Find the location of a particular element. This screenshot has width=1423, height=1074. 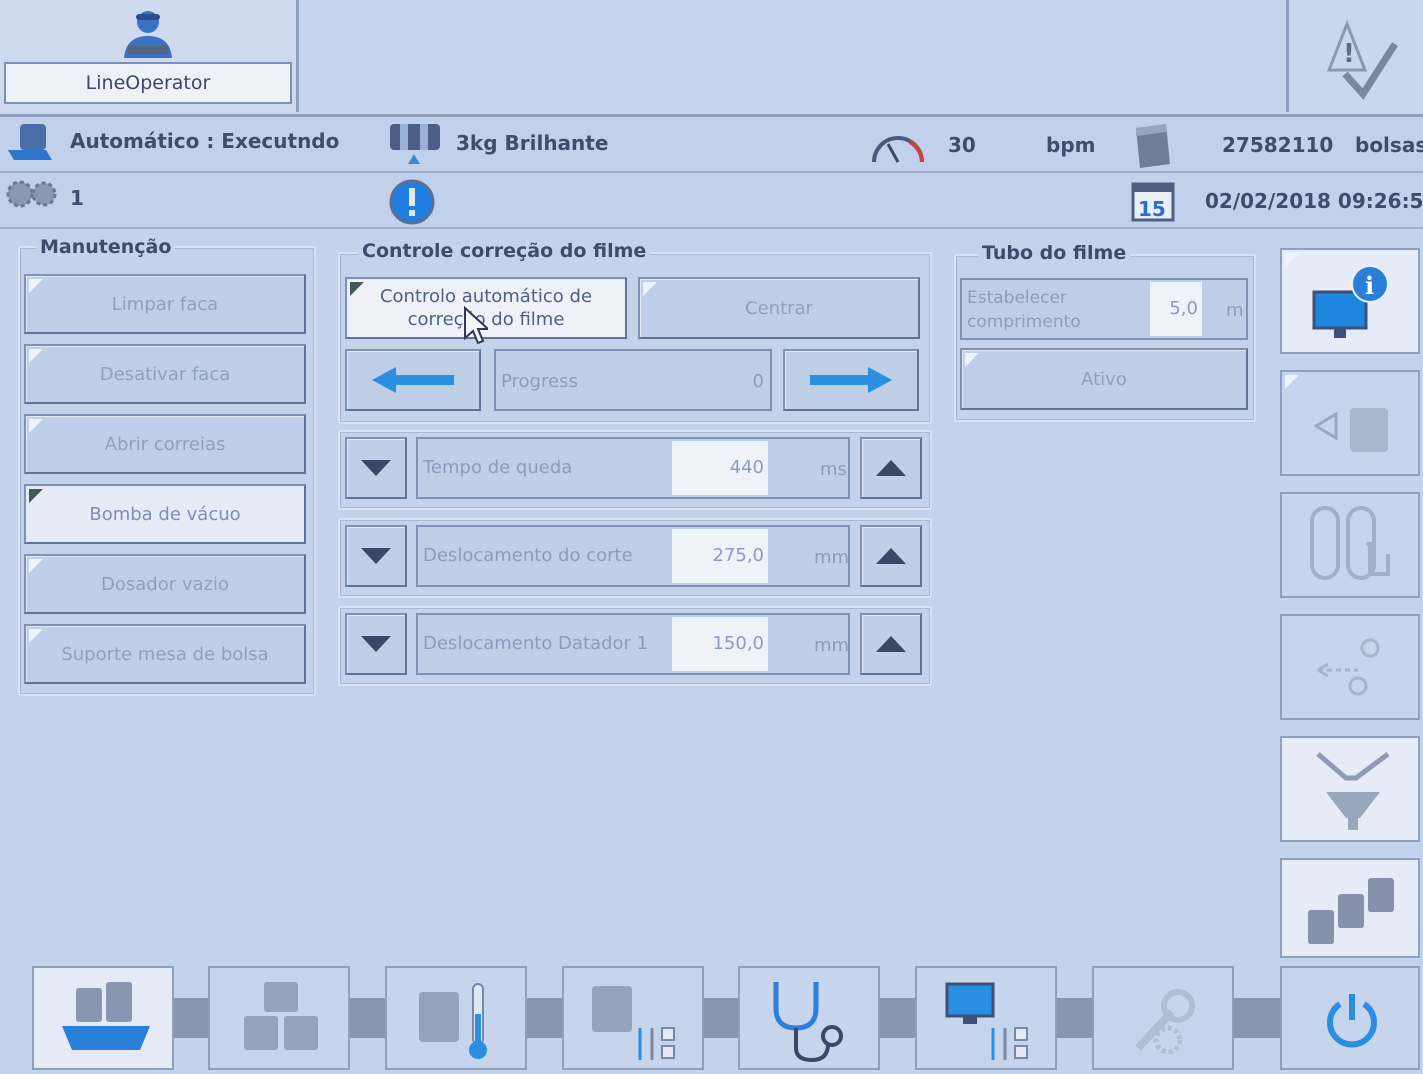

deslocamento-corte-unit: mm is located at coordinates (832, 557).